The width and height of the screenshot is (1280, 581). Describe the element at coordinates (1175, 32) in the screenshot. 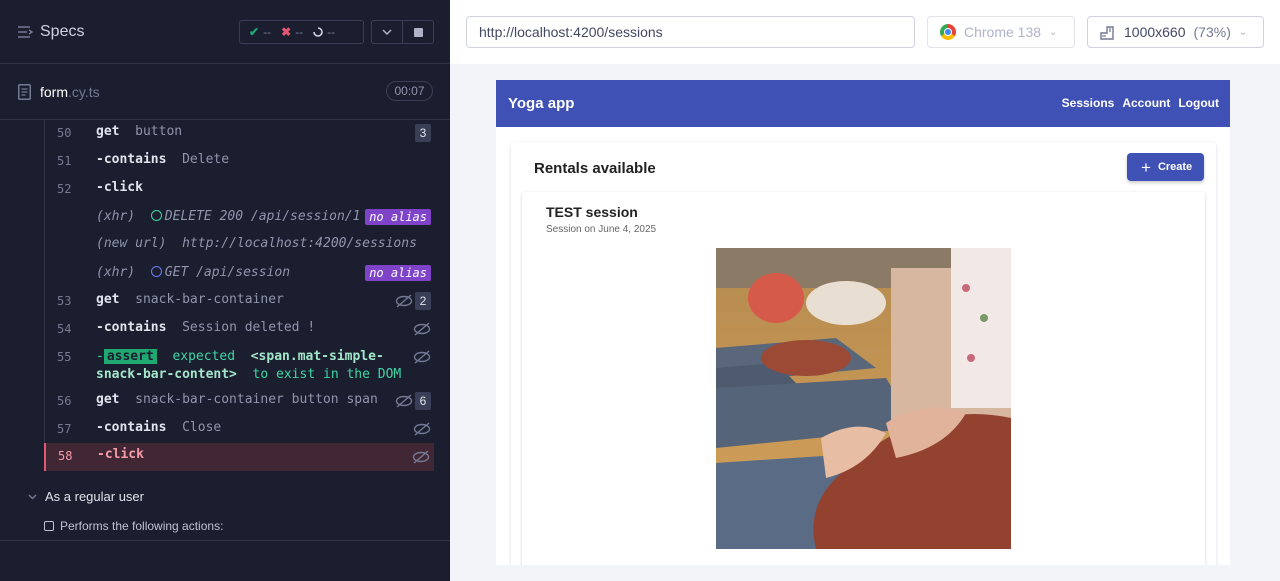

I see `viewport-info: 1000x660 (73%) ⌄` at that location.